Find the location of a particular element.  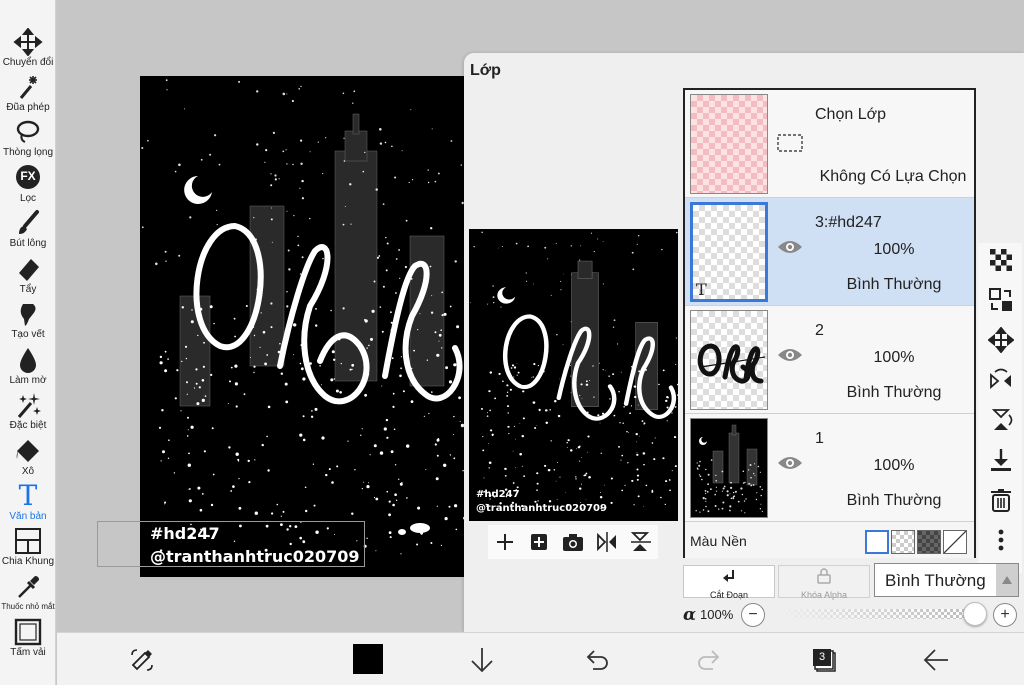

clipping-button: Cắt Đoạn is located at coordinates (729, 582).